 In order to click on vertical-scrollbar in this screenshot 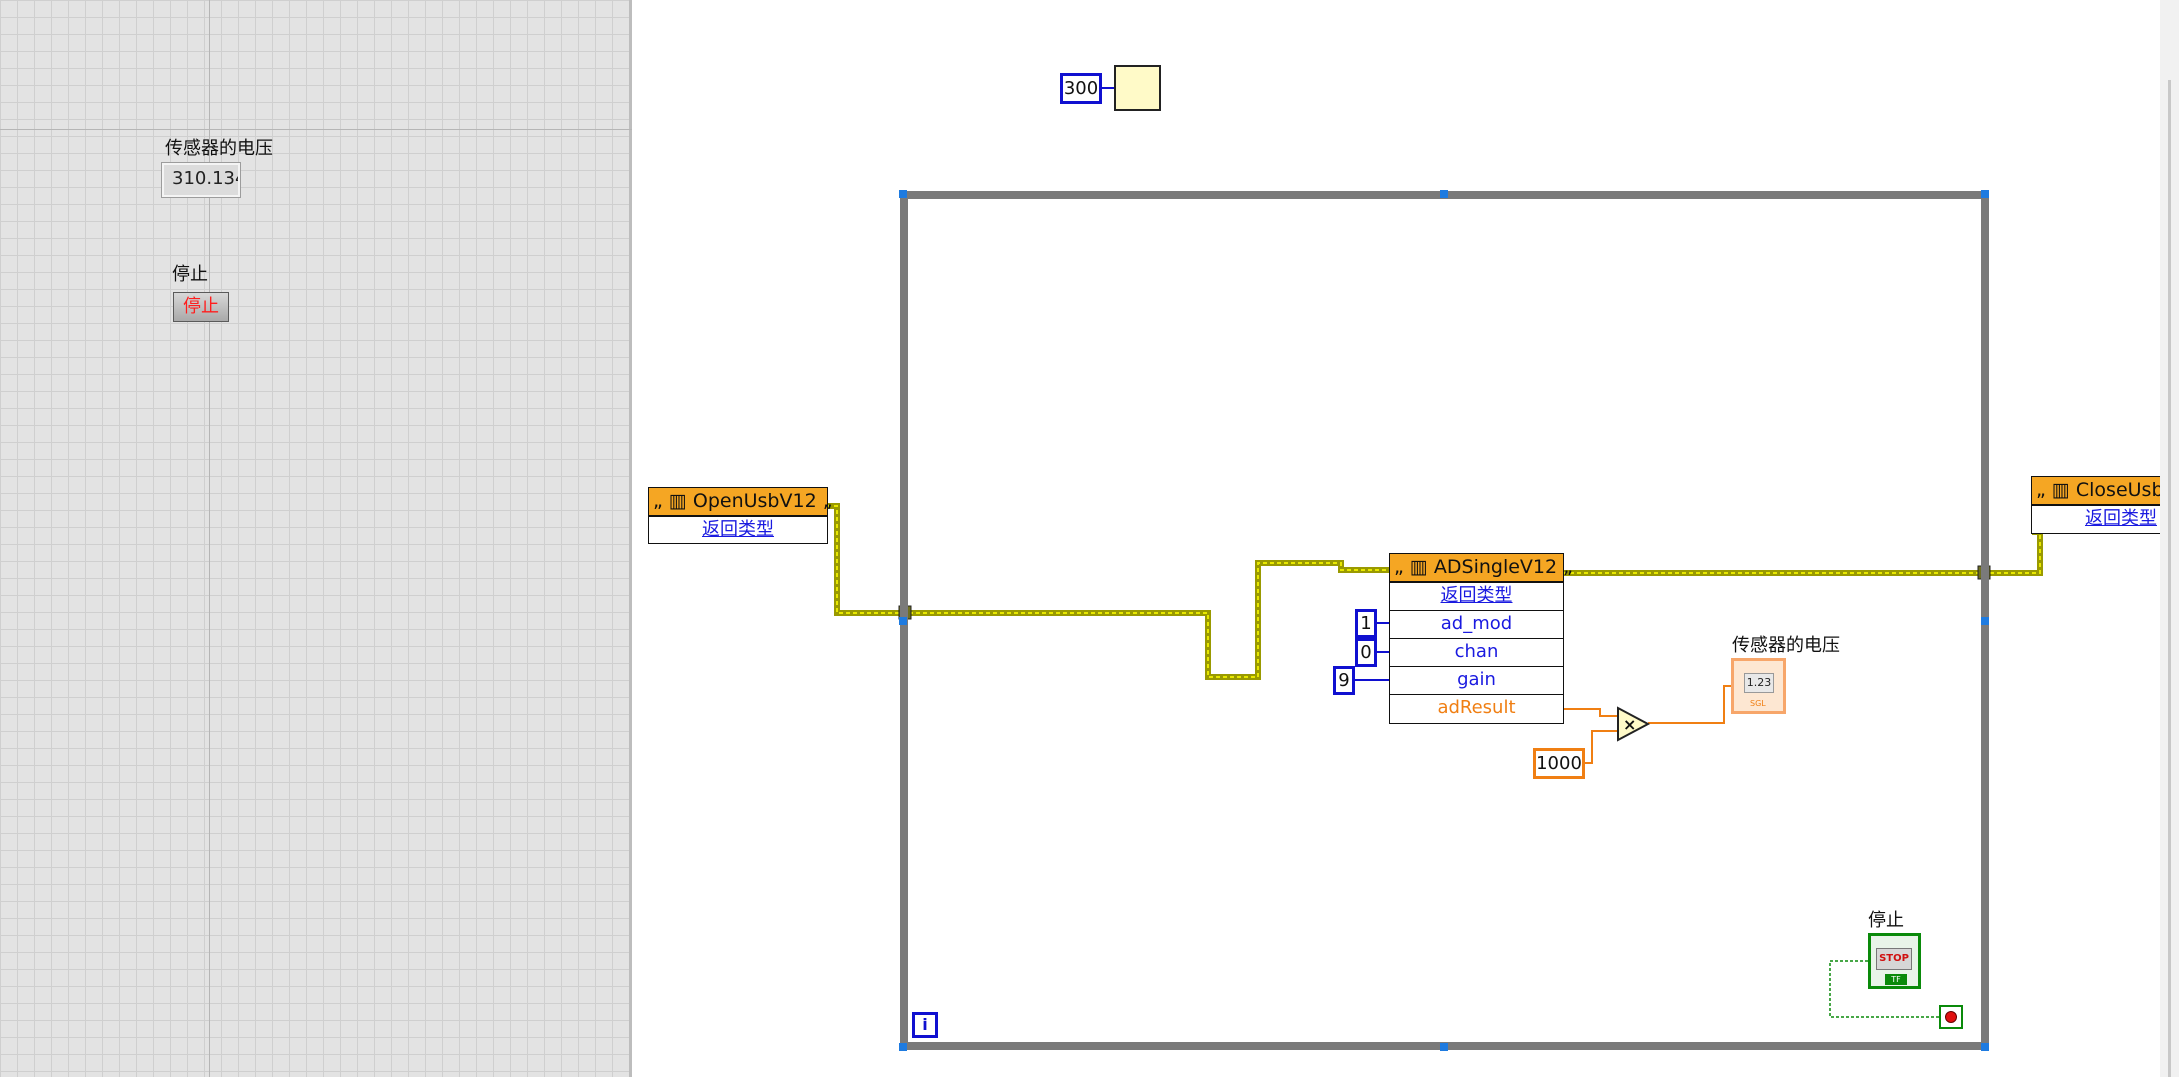, I will do `click(2169, 538)`.